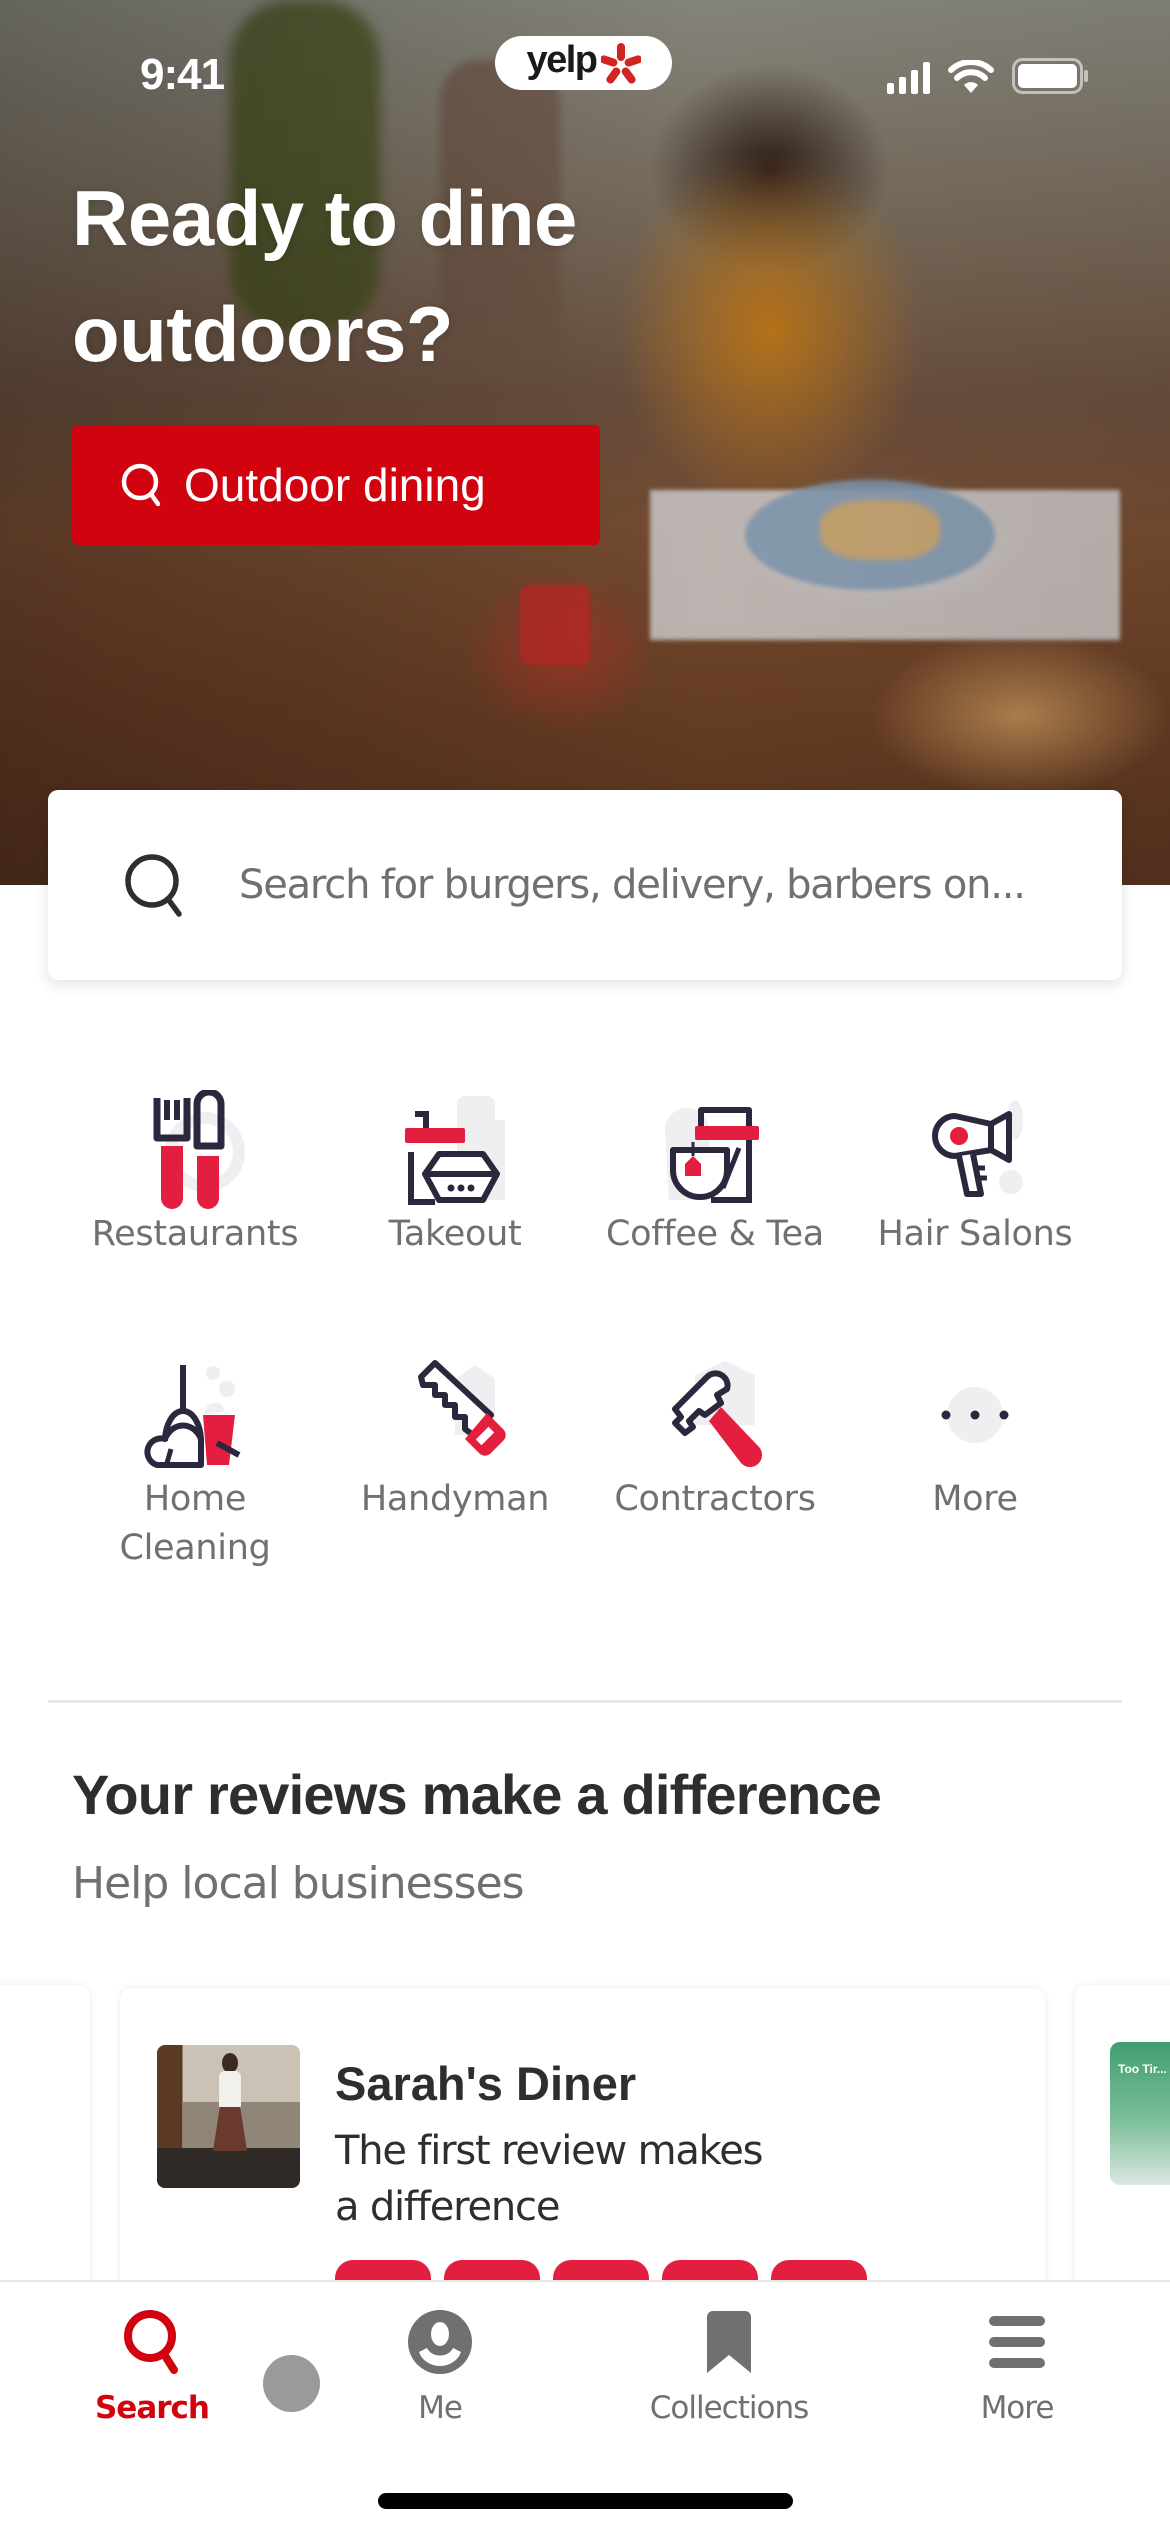  I want to click on yelp-logo-text: yelp, so click(562, 59).